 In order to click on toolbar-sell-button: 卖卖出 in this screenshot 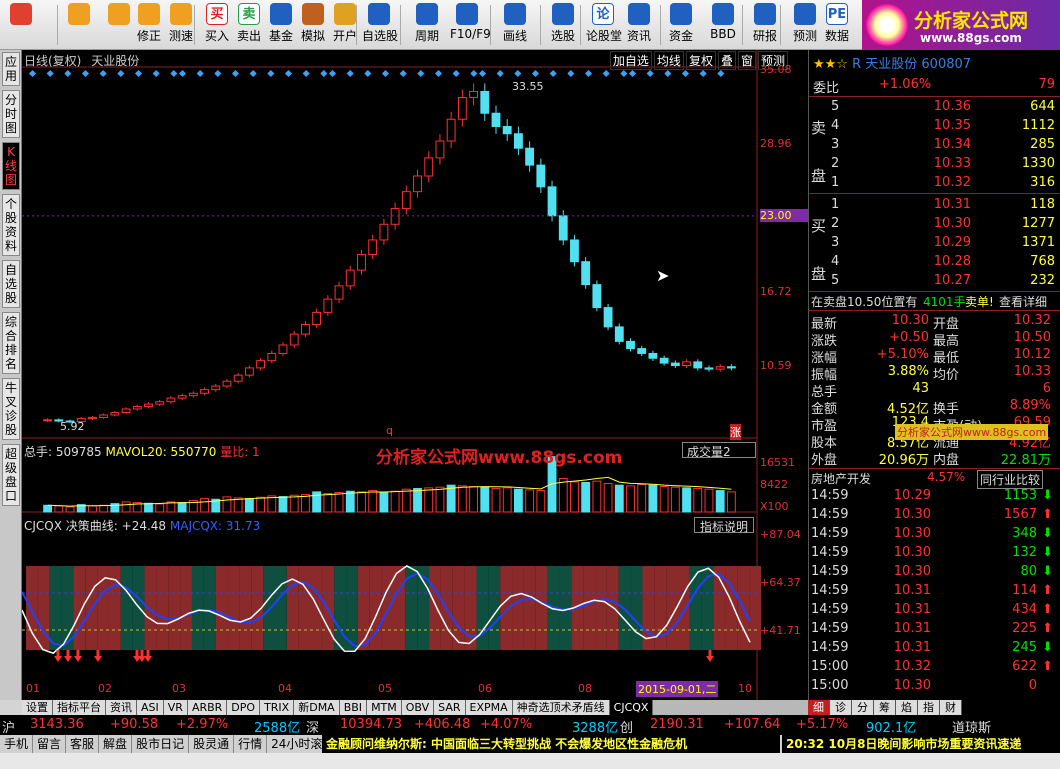, I will do `click(249, 25)`.